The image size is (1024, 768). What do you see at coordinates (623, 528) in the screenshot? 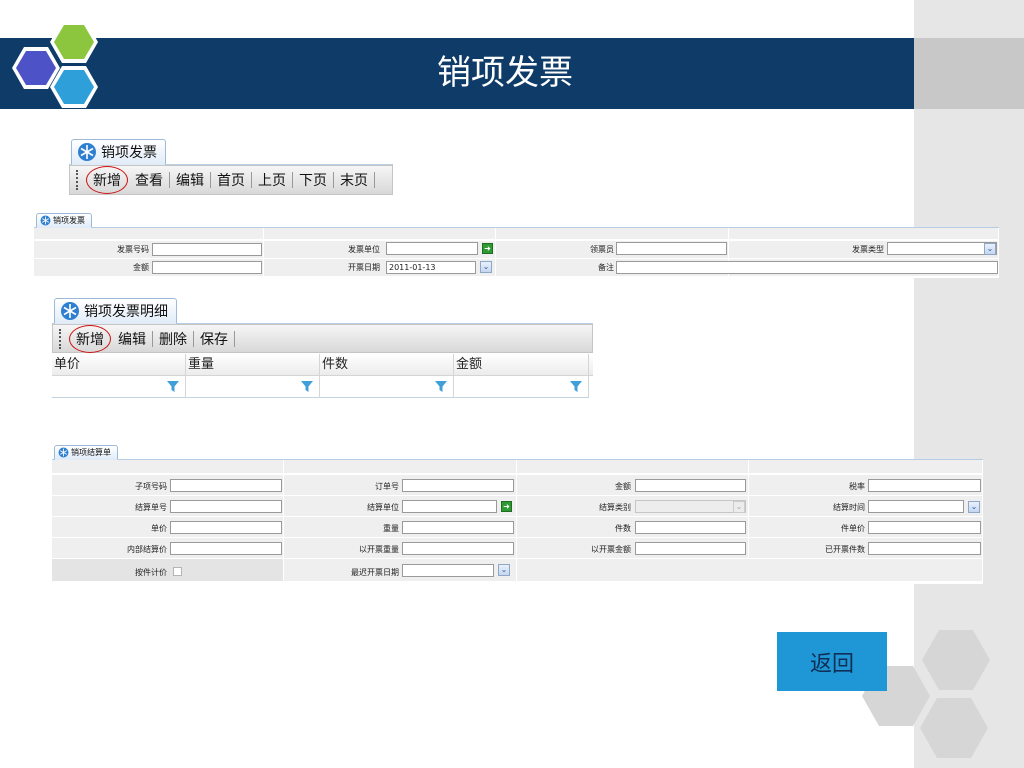
I see `pieces-label: 件数` at bounding box center [623, 528].